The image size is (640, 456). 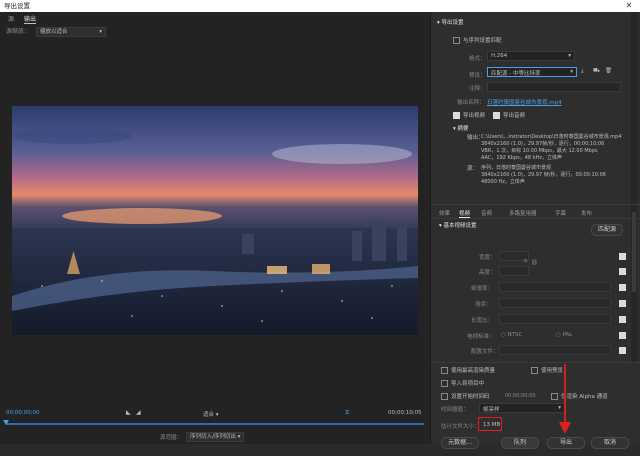 I want to click on settings-scrollbar, so click(x=634, y=187).